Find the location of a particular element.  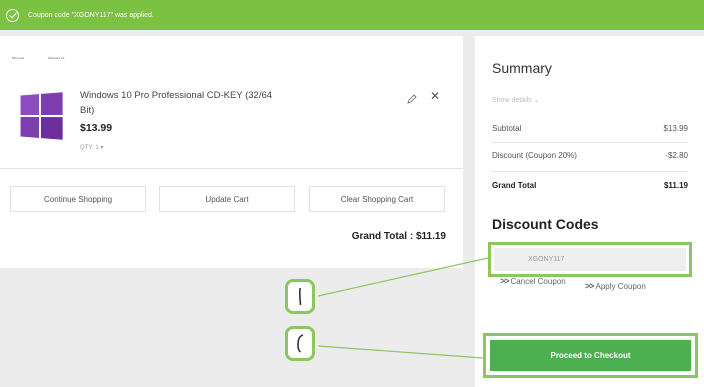

grand-total-value: $11.19 is located at coordinates (675, 185).